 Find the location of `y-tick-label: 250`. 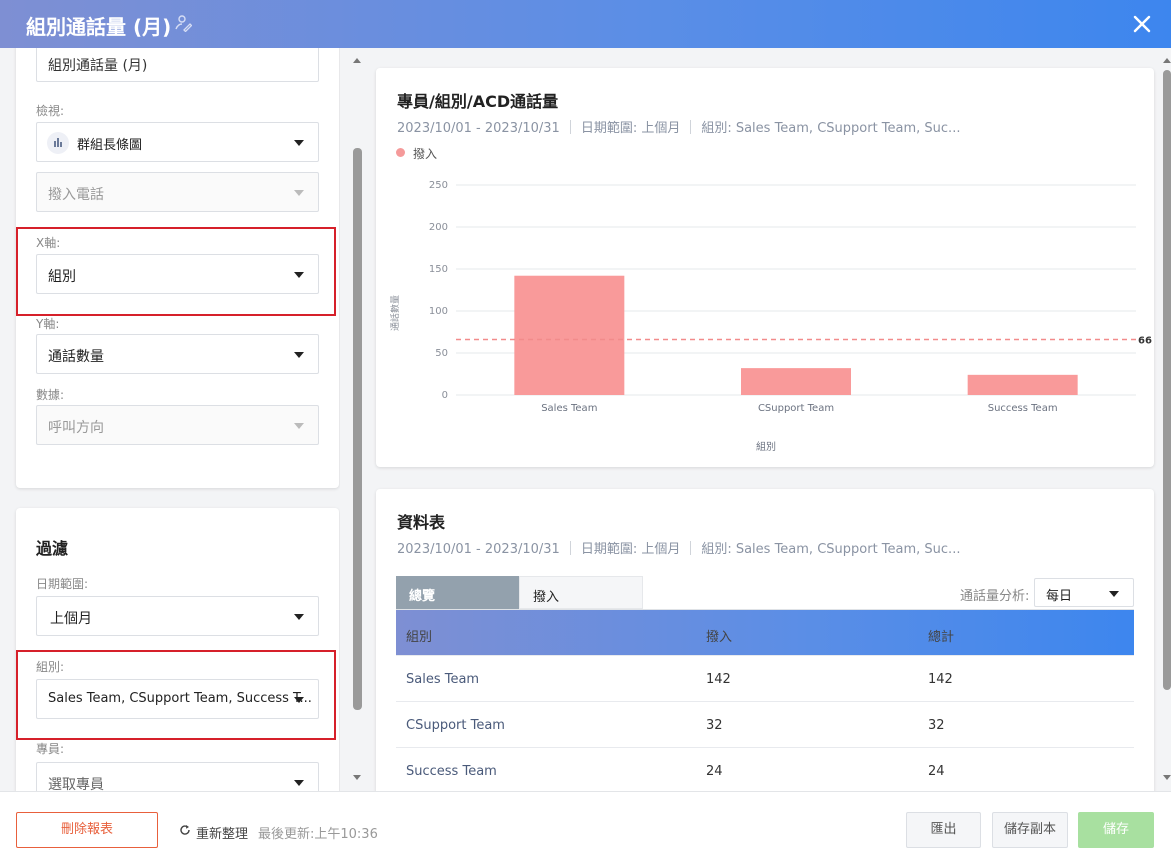

y-tick-label: 250 is located at coordinates (438, 185).